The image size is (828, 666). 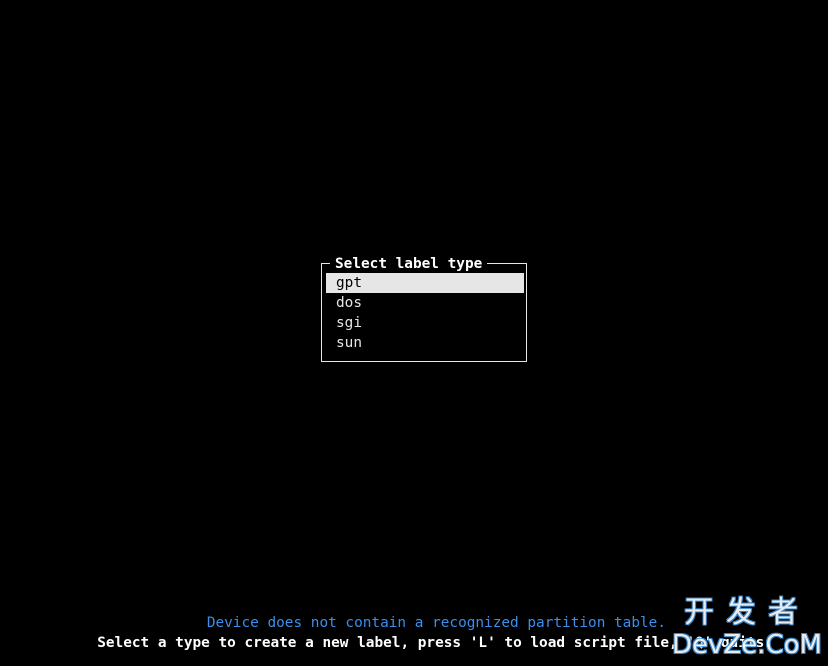 What do you see at coordinates (425, 323) in the screenshot?
I see `menu-item-sgi: sgi` at bounding box center [425, 323].